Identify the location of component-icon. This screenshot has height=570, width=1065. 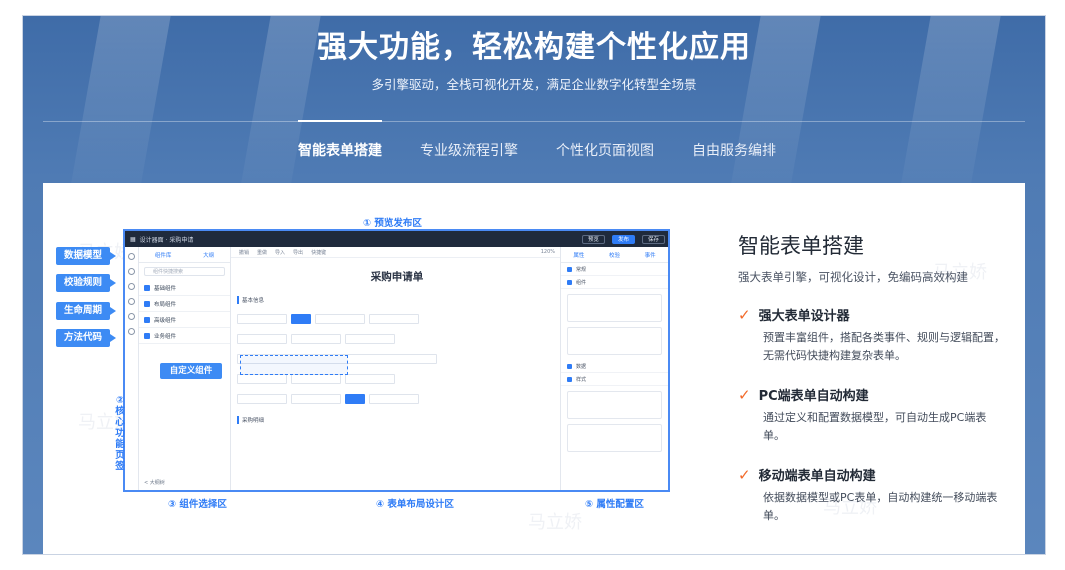
(131, 316).